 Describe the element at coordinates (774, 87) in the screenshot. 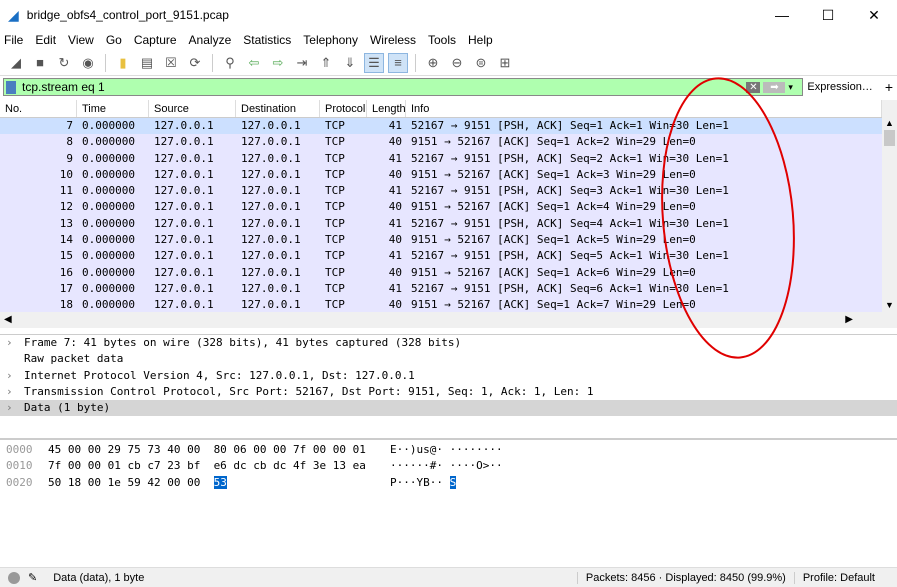

I see `apply-filter-icon: ➡` at that location.